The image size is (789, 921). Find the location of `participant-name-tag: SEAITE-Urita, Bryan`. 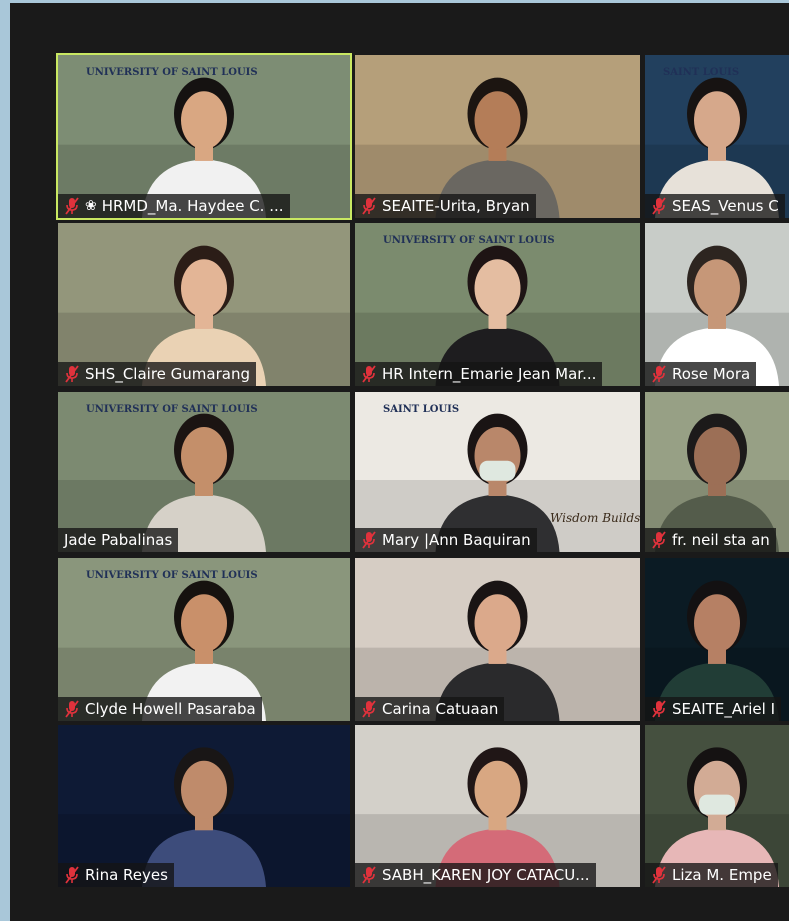

participant-name-tag: SEAITE-Urita, Bryan is located at coordinates (445, 206).